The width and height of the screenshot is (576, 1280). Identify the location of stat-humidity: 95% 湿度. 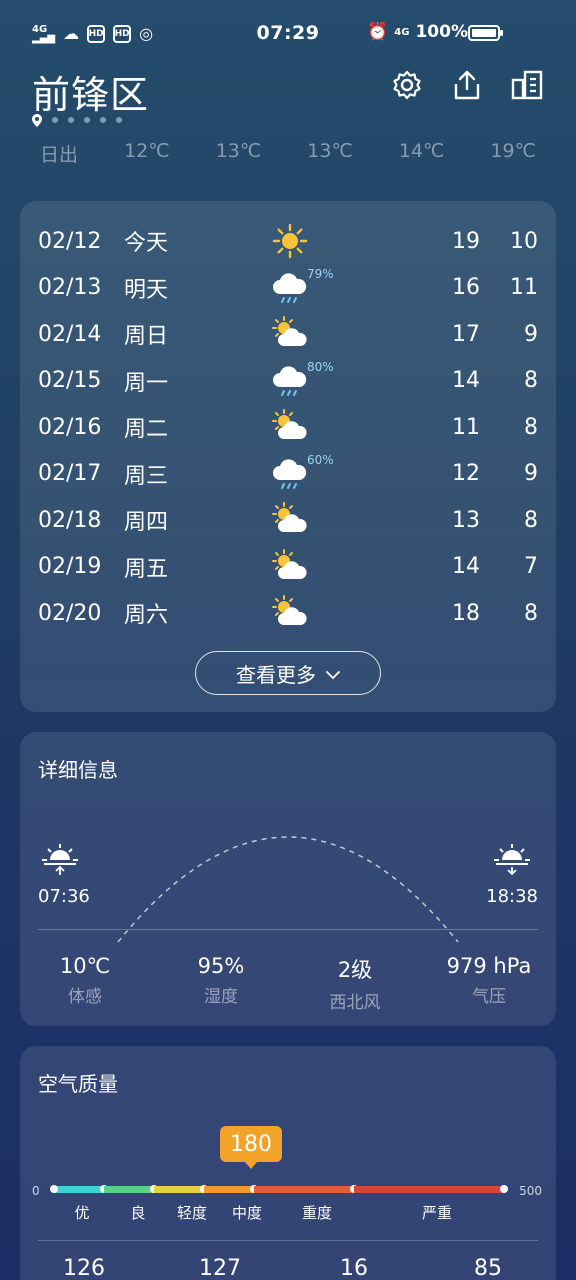
(221, 980).